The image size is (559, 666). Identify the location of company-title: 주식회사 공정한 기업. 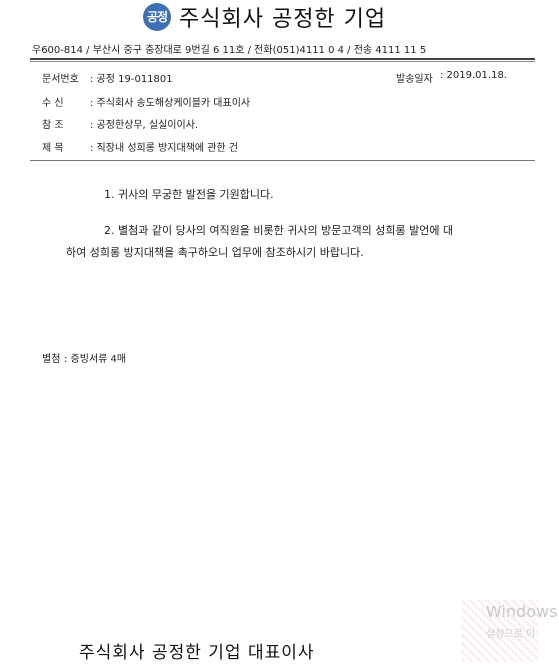
(283, 19).